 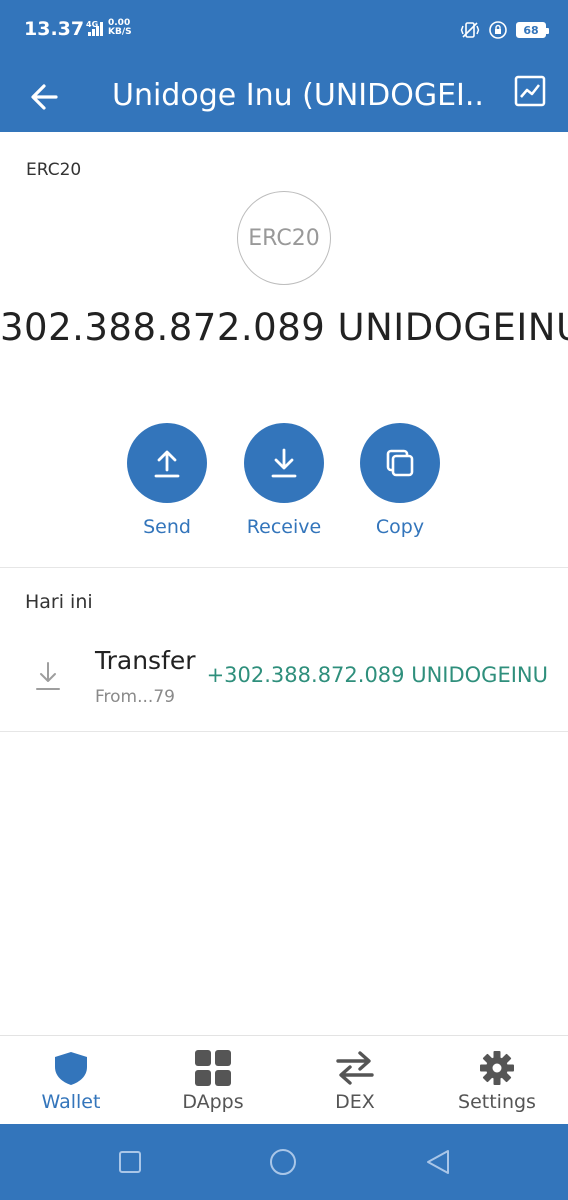 I want to click on nav-wallet-label: Wallet, so click(x=71, y=1102).